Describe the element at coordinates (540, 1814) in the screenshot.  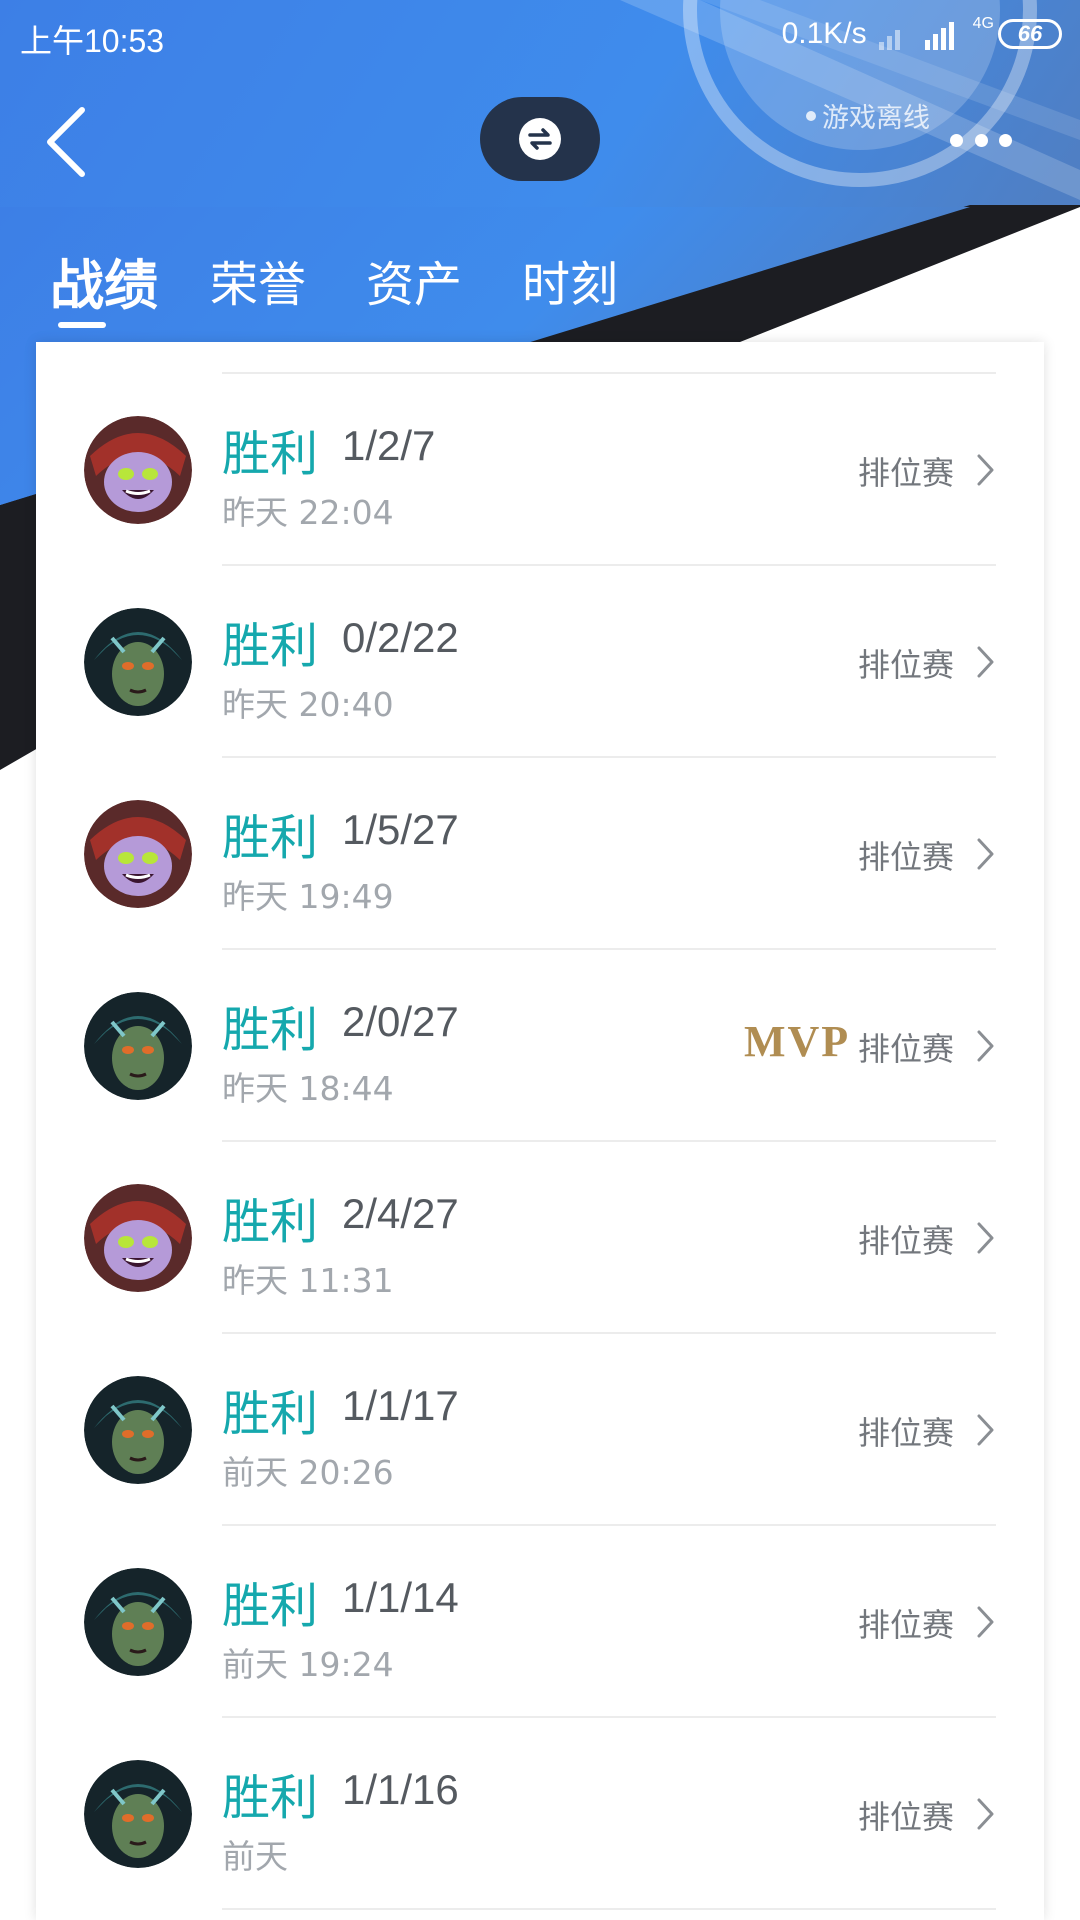
I see `match-row: 胜利 1/1/16 前天 排位赛` at that location.